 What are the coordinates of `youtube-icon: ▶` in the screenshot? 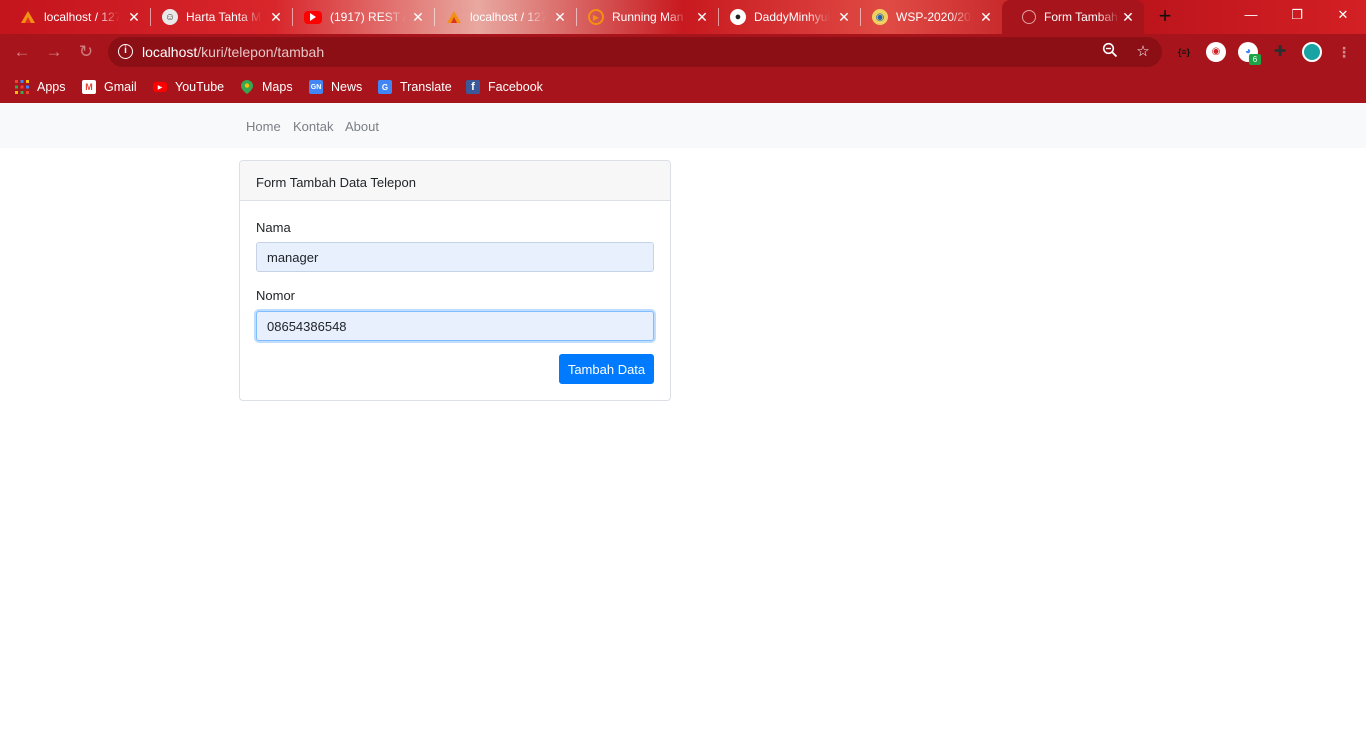 It's located at (160, 87).